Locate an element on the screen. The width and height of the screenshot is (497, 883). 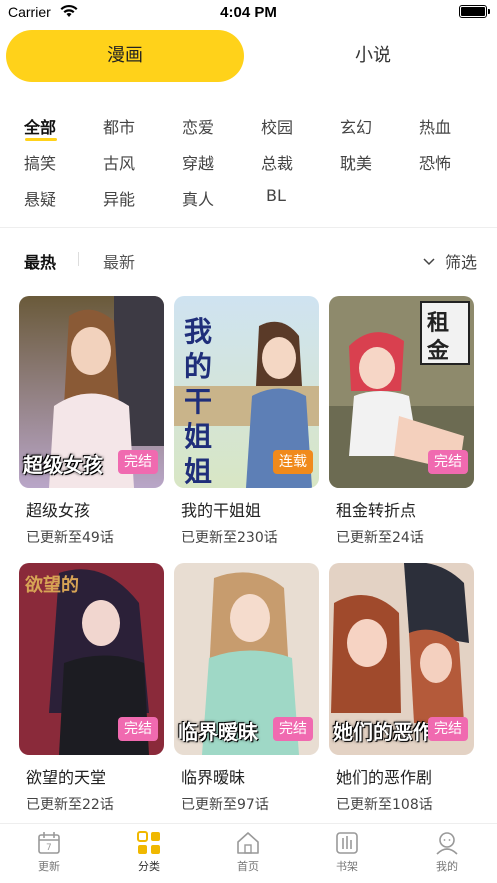
genre-item: 恋爱 is located at coordinates (198, 126).